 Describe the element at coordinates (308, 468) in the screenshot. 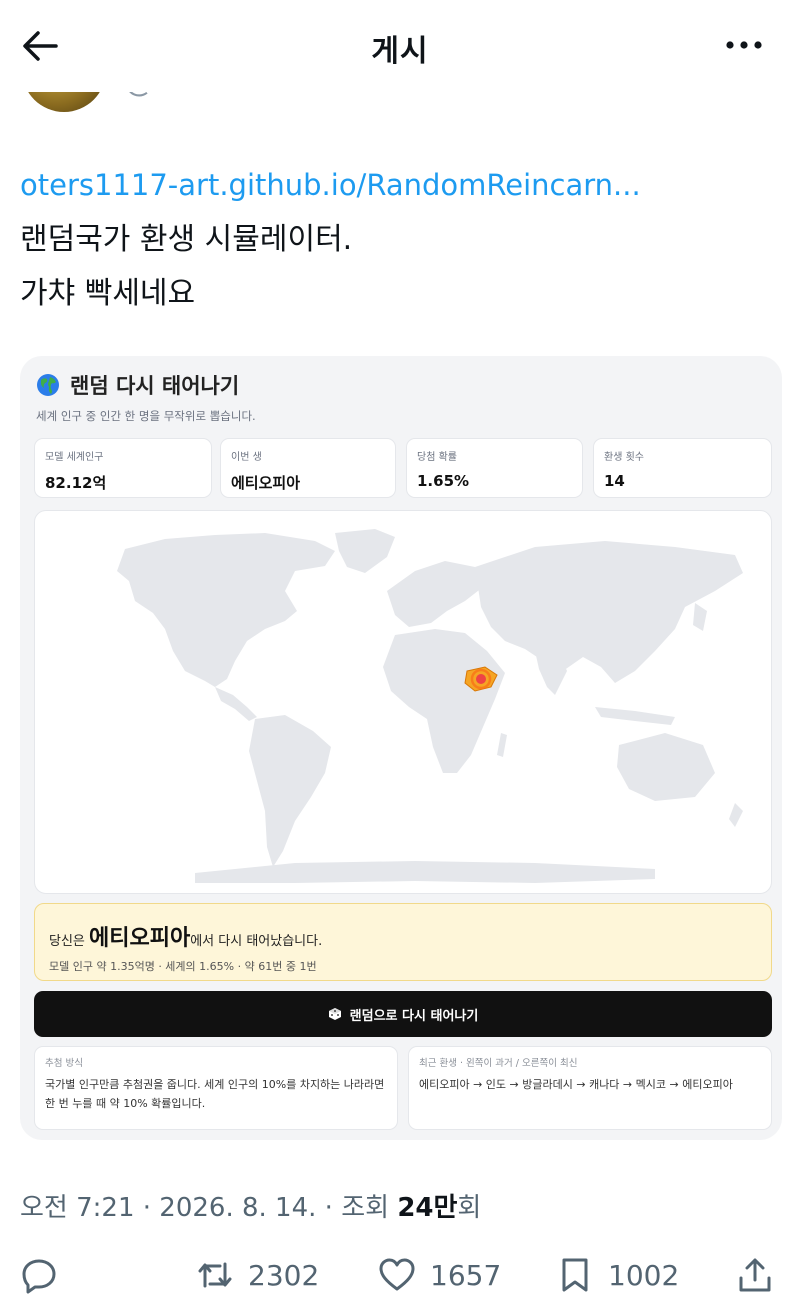

I see `stat-card-this-life: 이번 생 에티오피아` at that location.